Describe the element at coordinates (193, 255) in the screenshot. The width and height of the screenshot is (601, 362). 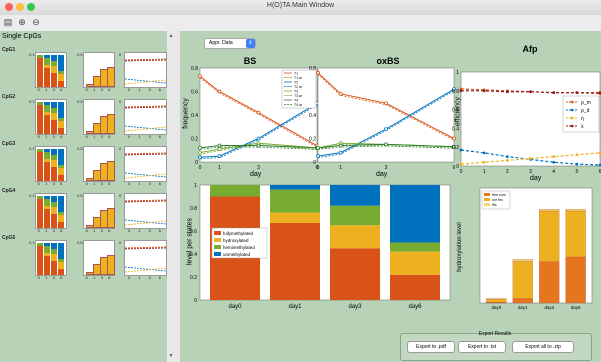
I see `states-ytick: 0.4` at that location.